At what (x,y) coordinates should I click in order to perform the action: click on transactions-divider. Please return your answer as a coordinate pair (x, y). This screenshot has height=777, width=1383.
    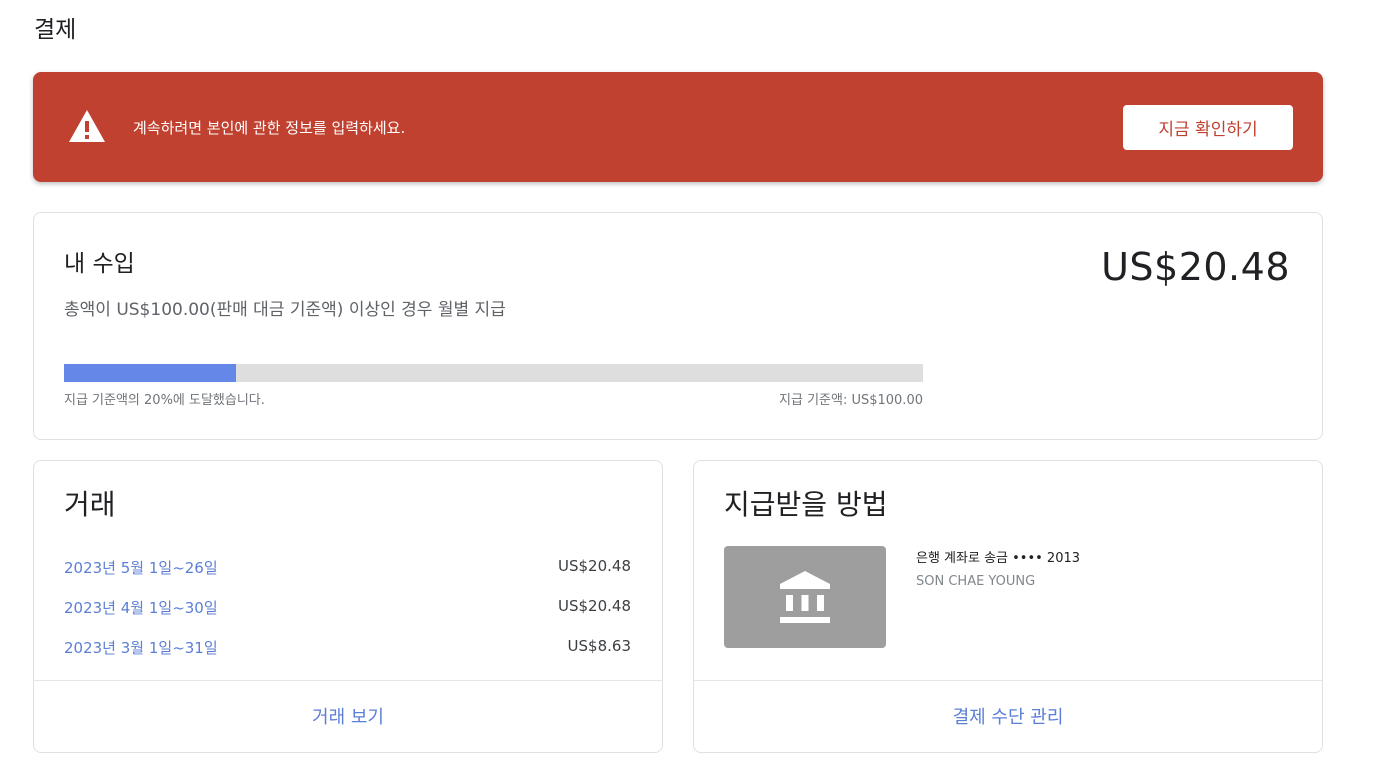
    Looking at the image, I should click on (348, 680).